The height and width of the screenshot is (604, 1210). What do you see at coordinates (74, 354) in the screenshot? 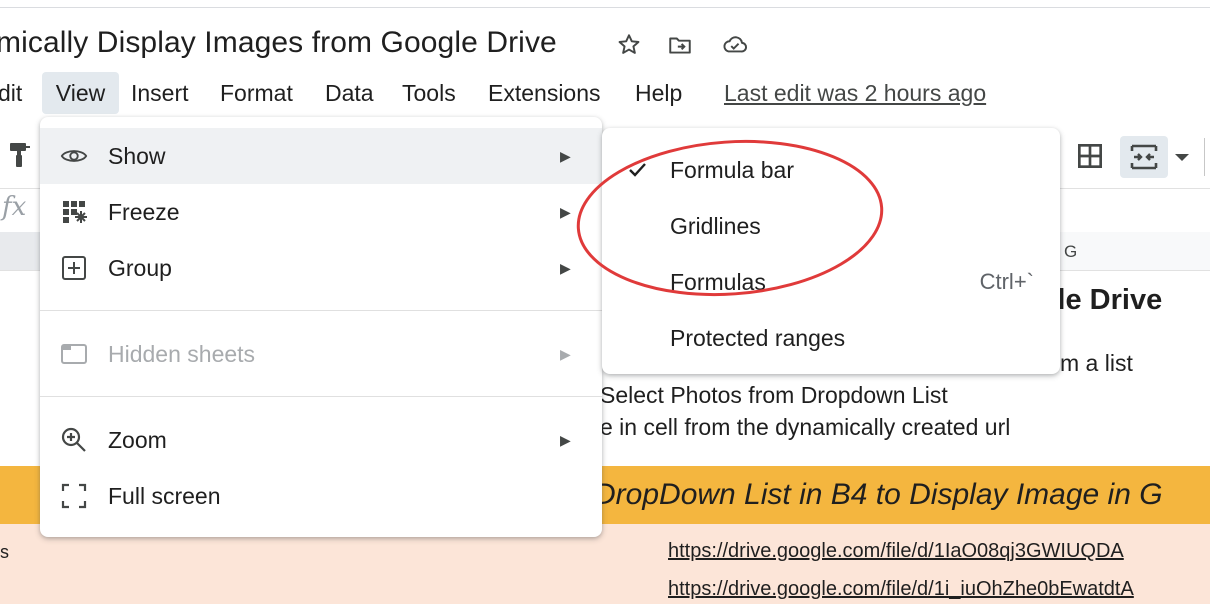
I see `hidden-sheet-icon` at bounding box center [74, 354].